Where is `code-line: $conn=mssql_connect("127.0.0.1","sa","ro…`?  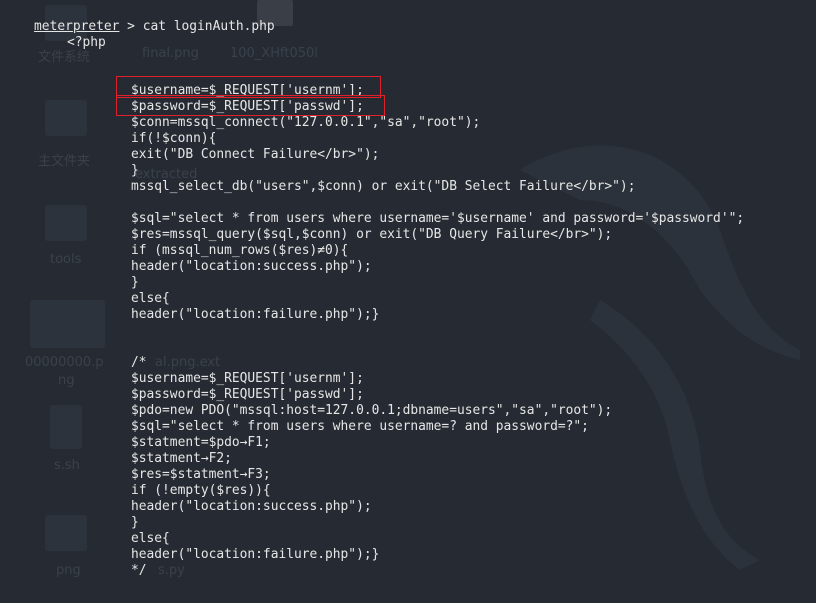
code-line: $conn=mssql_connect("127.0.0.1","sa","ro… is located at coordinates (306, 122).